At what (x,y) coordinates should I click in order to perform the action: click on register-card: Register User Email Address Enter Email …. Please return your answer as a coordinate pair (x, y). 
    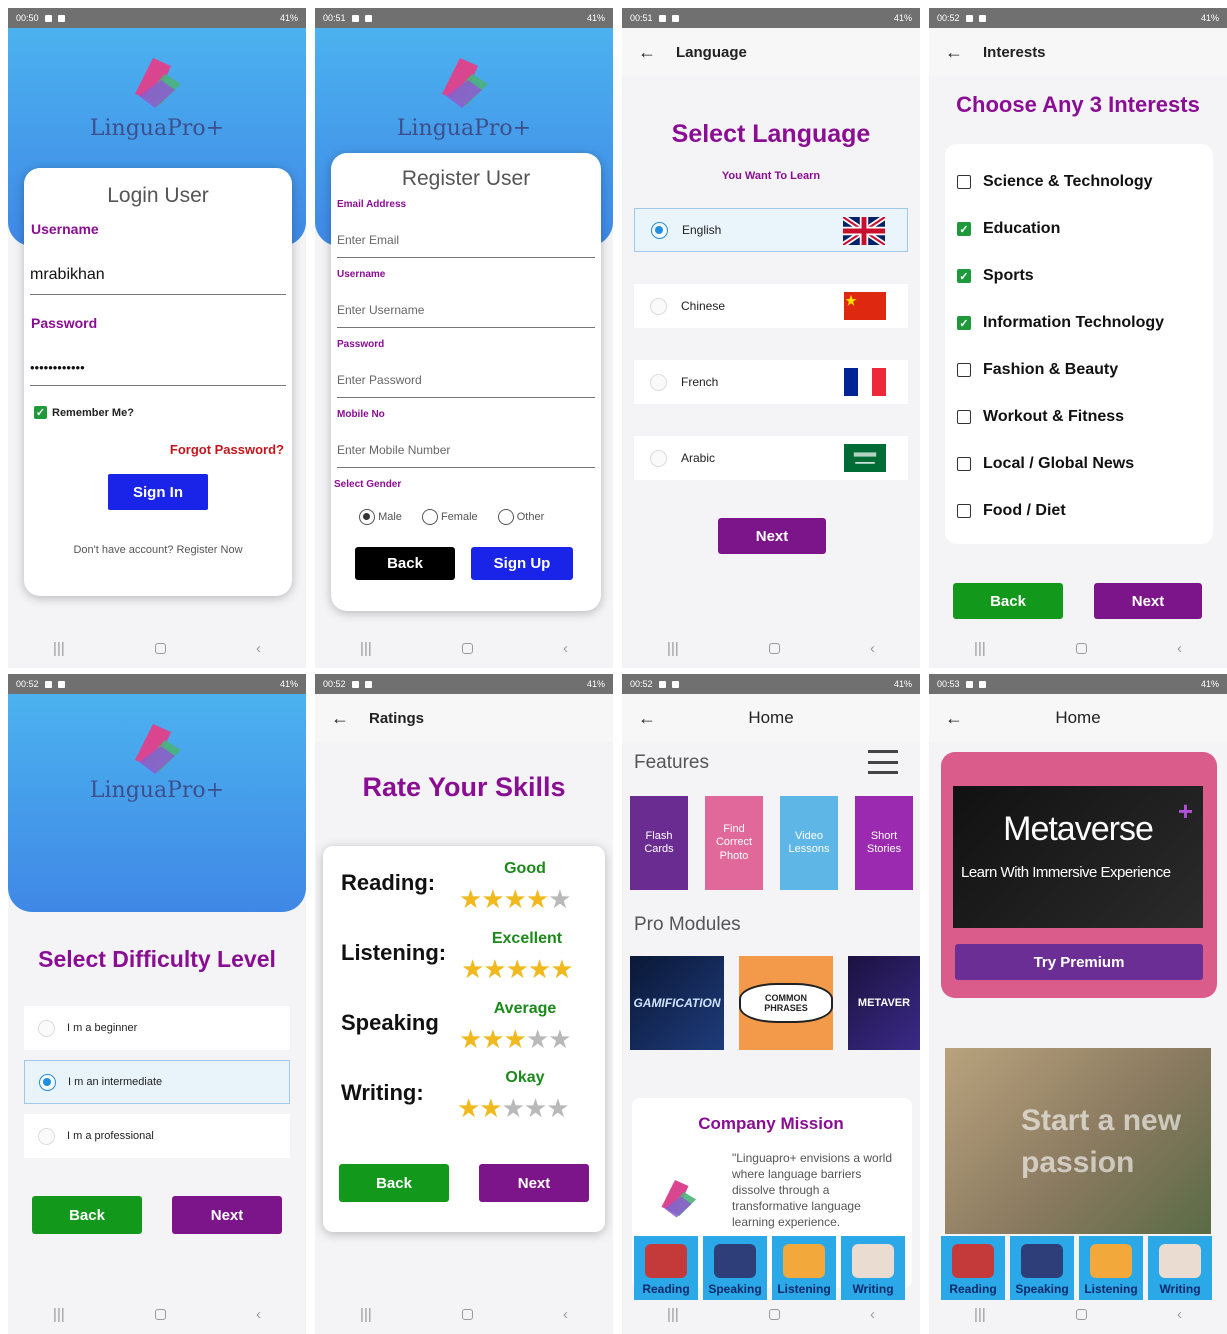
    Looking at the image, I should click on (466, 382).